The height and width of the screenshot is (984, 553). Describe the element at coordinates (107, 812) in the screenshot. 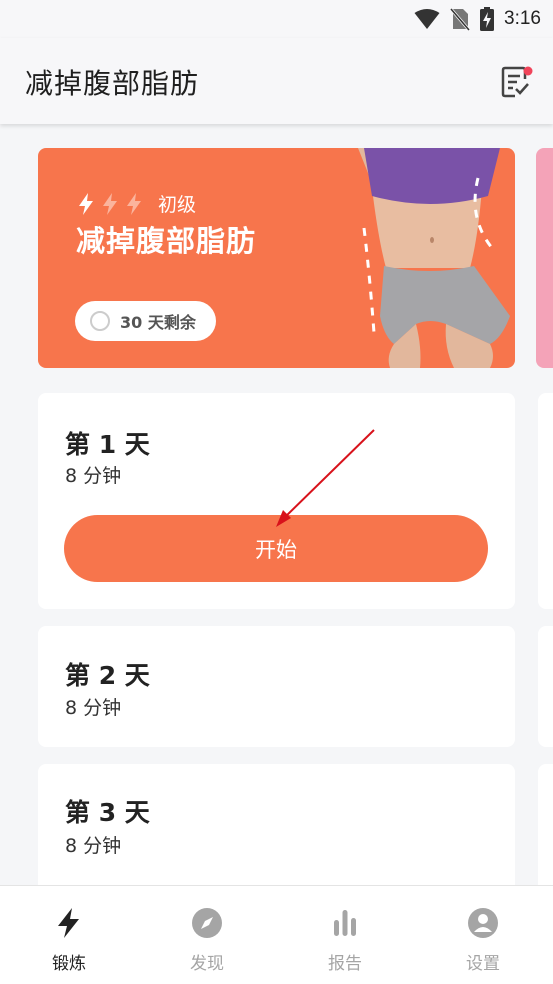

I see `day-title: 第 3 天` at that location.